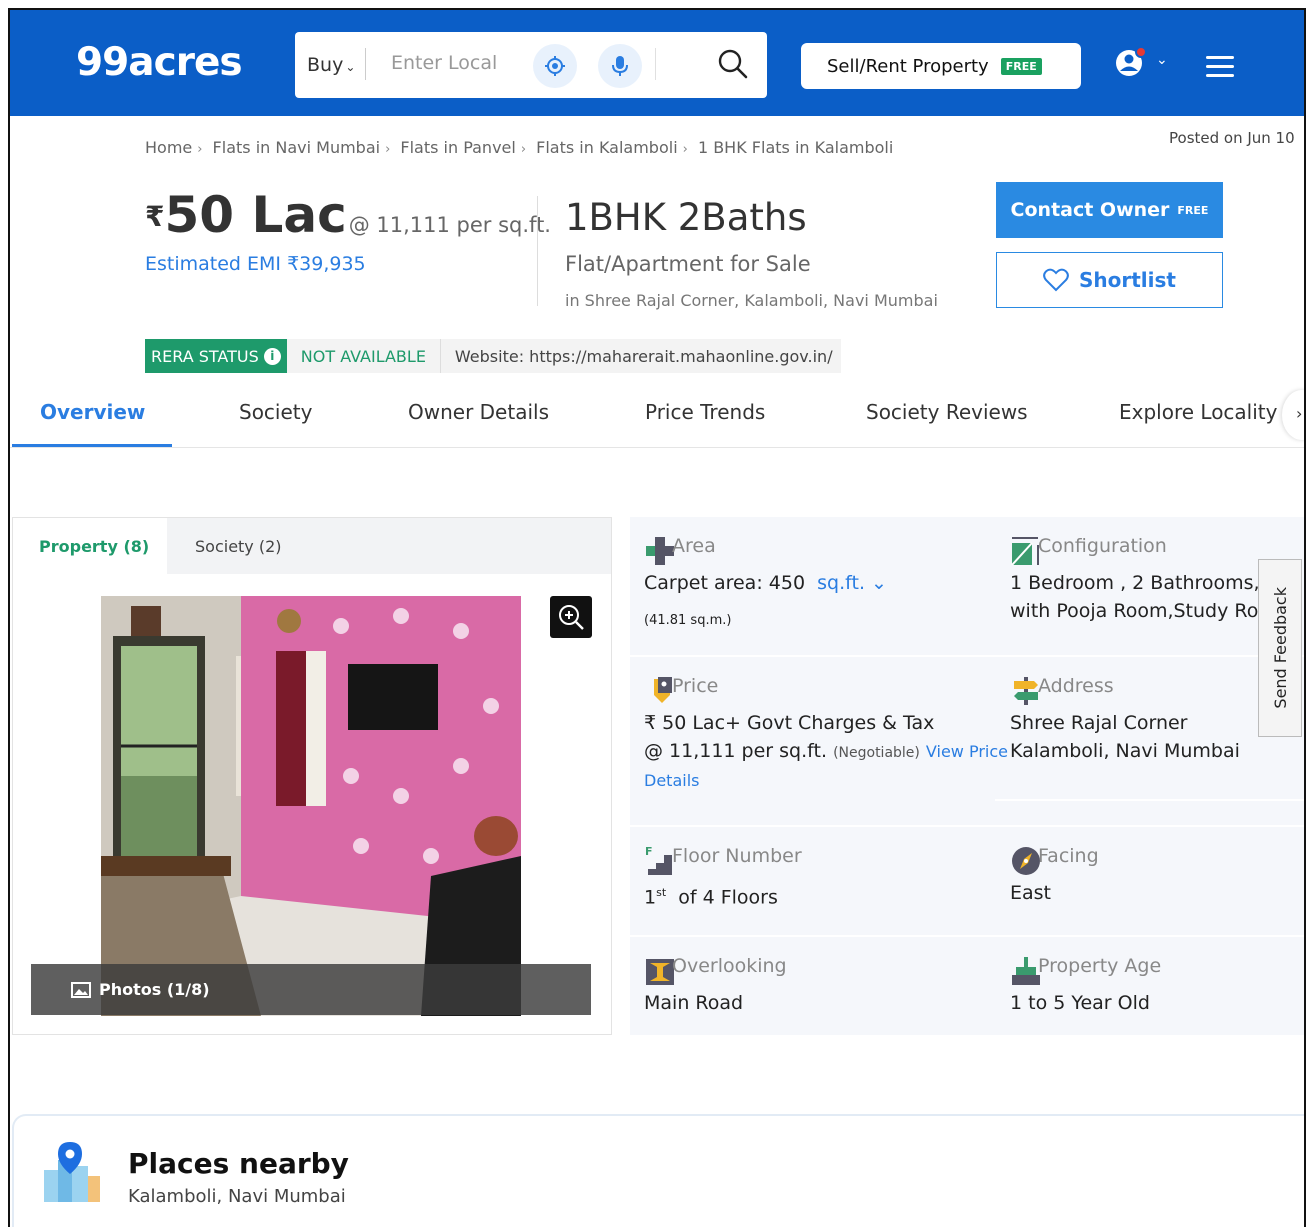 This screenshot has height=1227, width=1311. I want to click on search-bar: Buy ⌄, so click(531, 65).